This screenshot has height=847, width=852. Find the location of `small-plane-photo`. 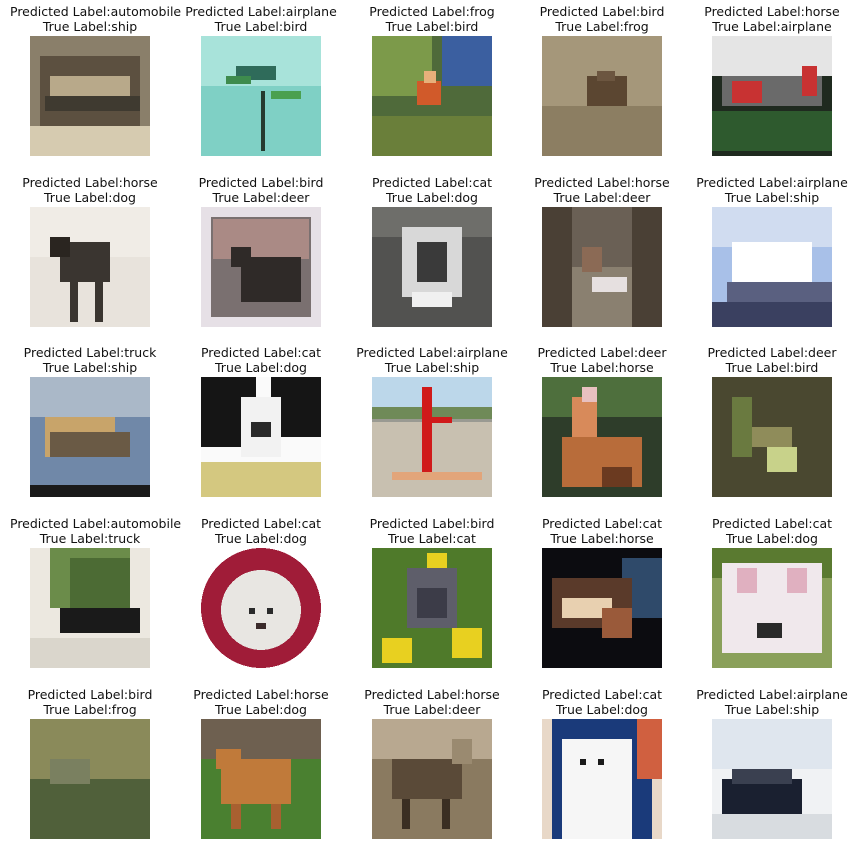

small-plane-photo is located at coordinates (772, 96).